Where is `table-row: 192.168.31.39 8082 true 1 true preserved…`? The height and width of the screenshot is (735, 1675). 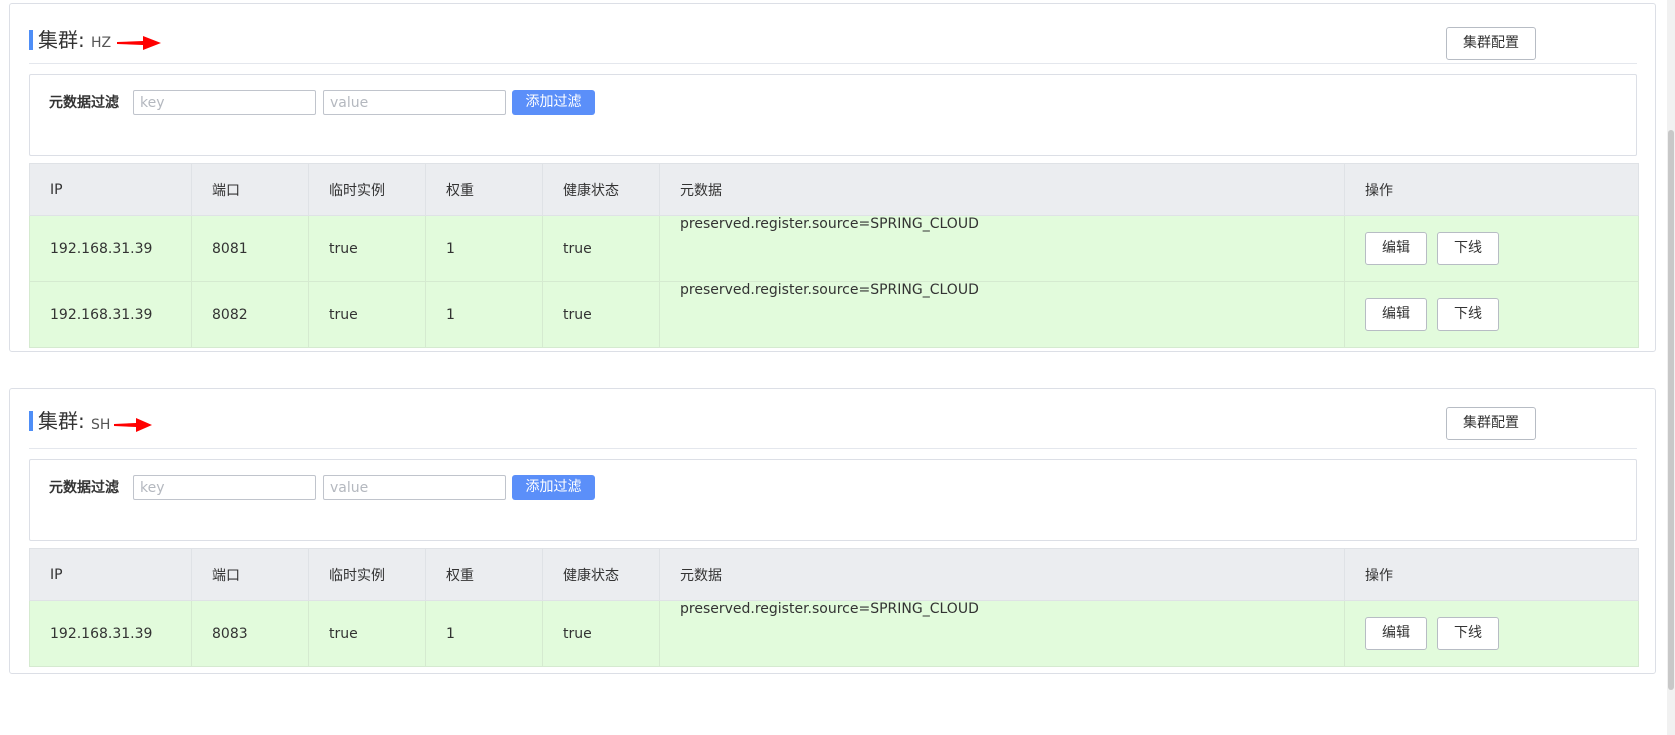 table-row: 192.168.31.39 8082 true 1 true preserved… is located at coordinates (834, 314).